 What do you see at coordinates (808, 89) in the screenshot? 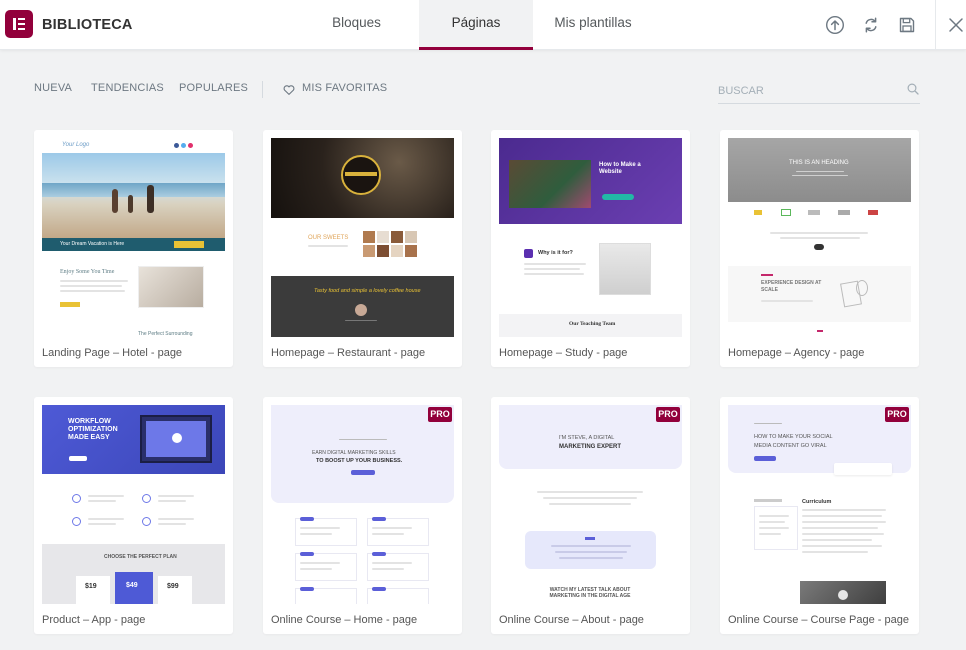
I see `search-input` at bounding box center [808, 89].